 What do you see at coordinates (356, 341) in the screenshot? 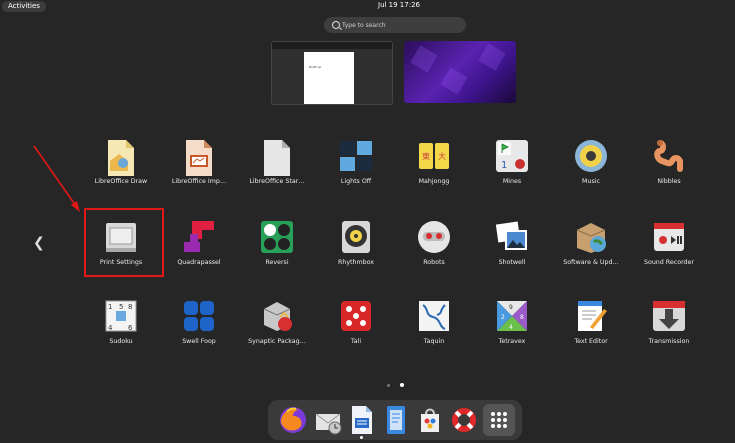
I see `app-label: Tali` at bounding box center [356, 341].